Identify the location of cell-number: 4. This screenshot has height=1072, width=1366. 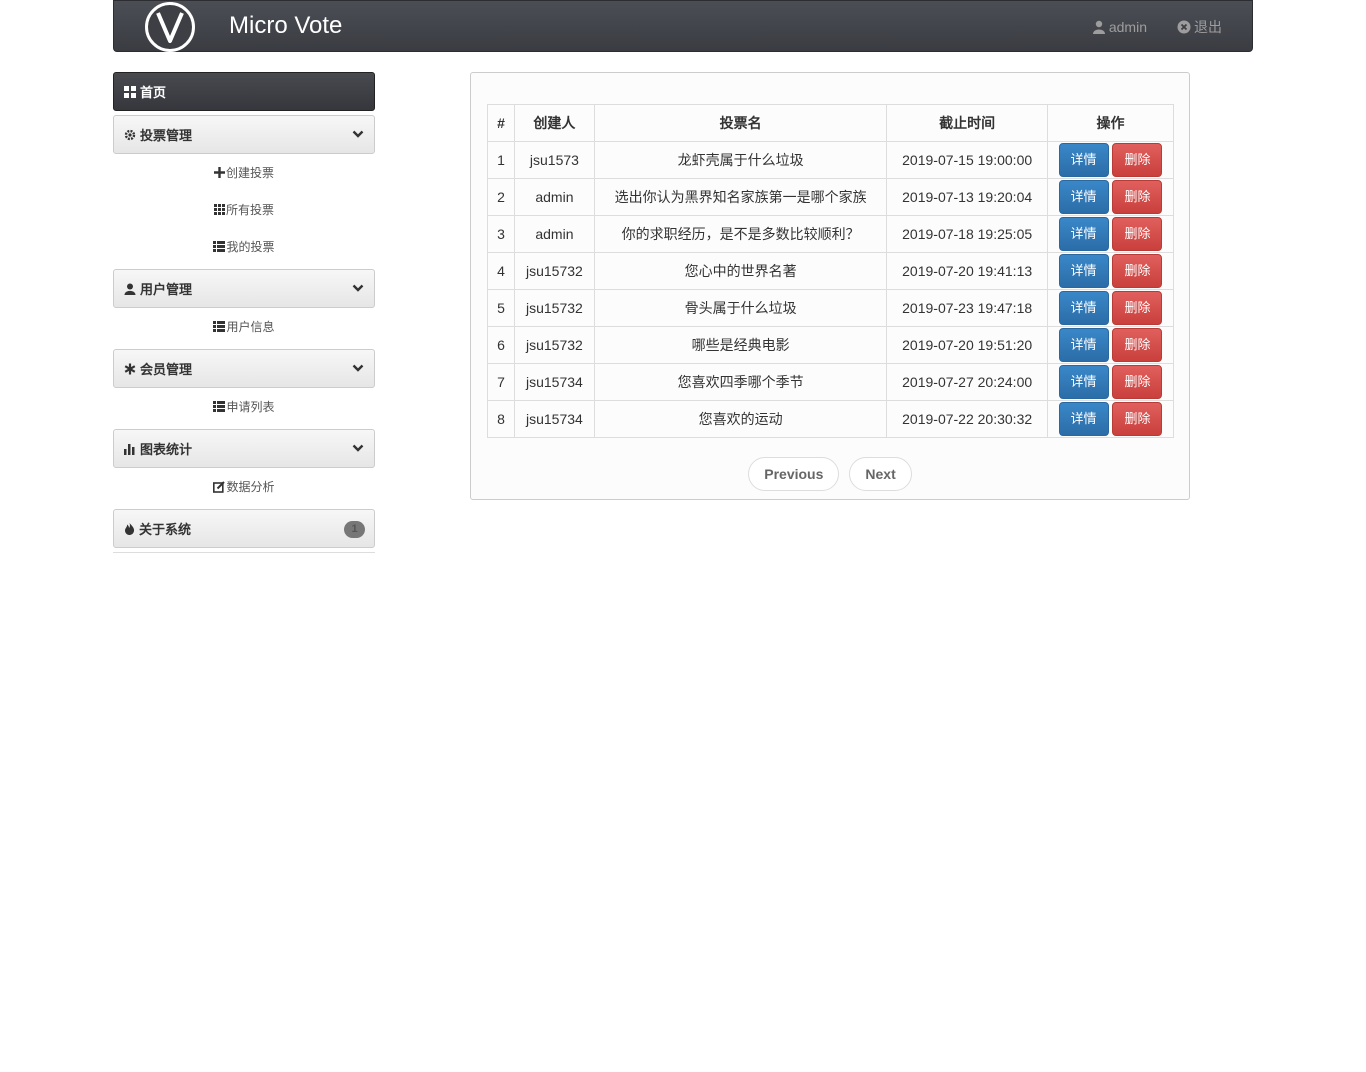
(501, 271).